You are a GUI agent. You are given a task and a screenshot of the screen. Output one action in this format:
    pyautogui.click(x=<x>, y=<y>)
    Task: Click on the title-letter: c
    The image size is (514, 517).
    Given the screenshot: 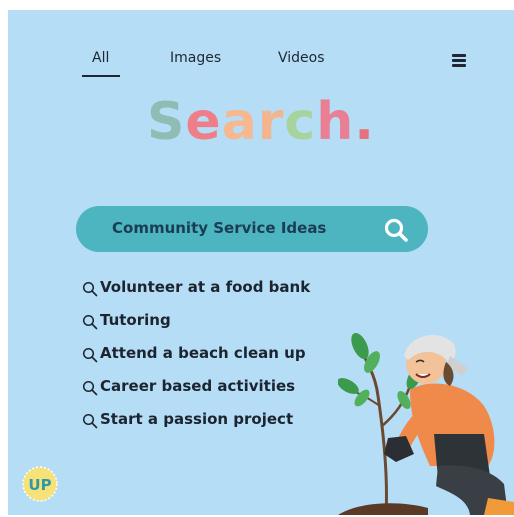 What is the action you would take?
    pyautogui.click(x=300, y=122)
    